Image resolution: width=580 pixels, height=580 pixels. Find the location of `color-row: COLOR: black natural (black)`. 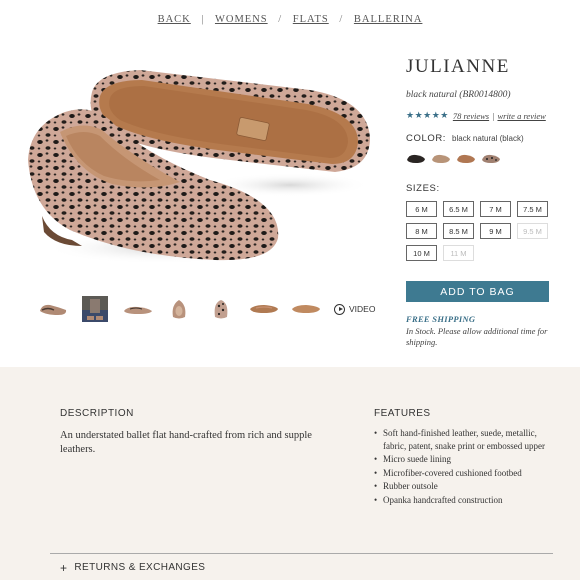

color-row: COLOR: black natural (black) is located at coordinates (481, 138).